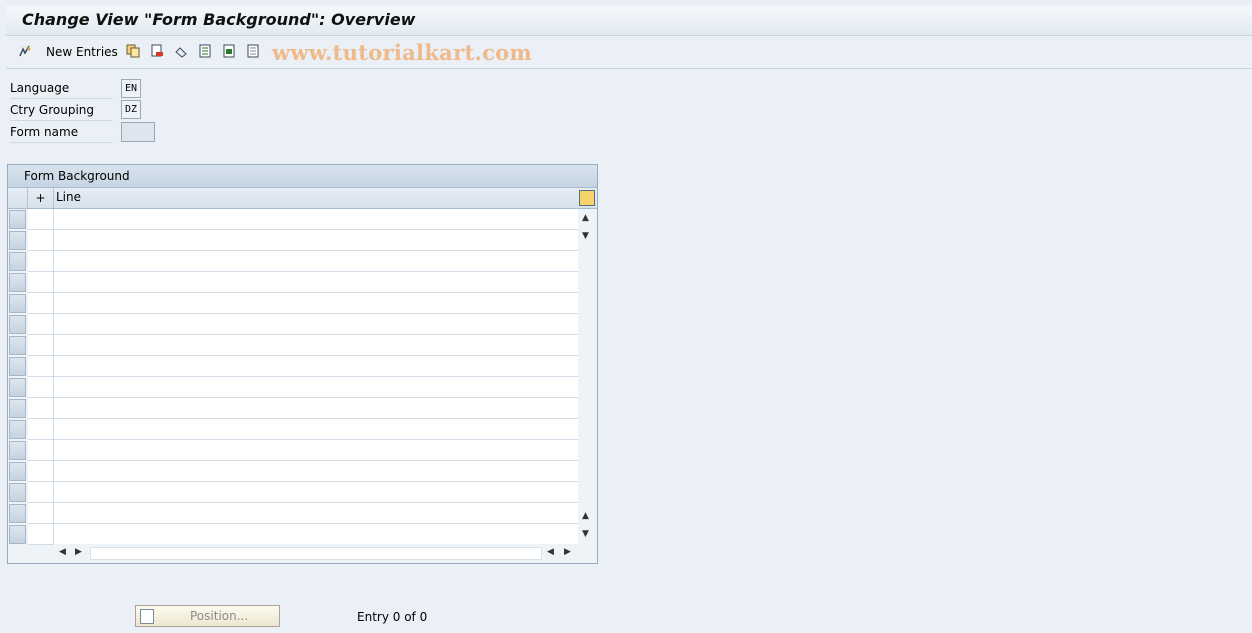 Image resolution: width=1252 pixels, height=633 pixels. Describe the element at coordinates (629, 52) in the screenshot. I see `application-toolbar: New Entries www.tutorialkart.com` at that location.